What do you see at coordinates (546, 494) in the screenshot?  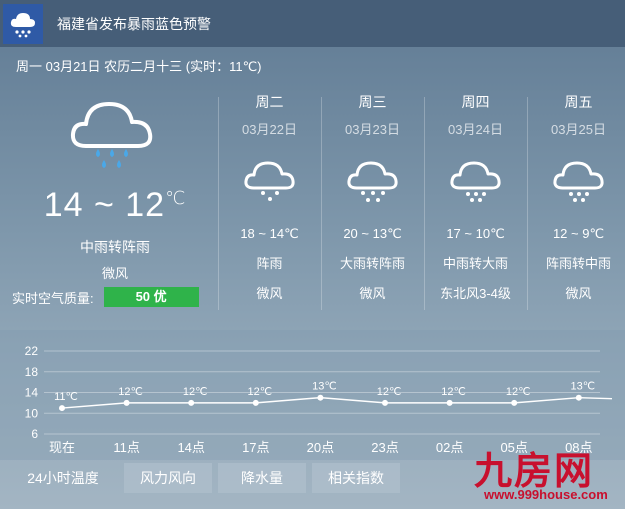 I see `watermark-url: www.999house.com` at bounding box center [546, 494].